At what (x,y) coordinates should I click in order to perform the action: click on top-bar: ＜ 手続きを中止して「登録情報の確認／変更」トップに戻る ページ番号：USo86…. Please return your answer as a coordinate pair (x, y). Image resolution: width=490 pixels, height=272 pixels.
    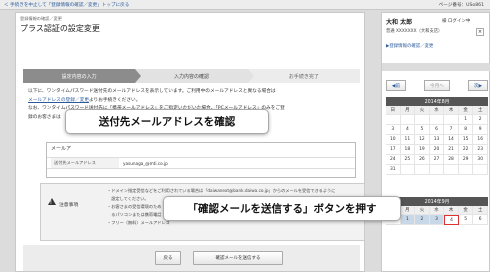
    Looking at the image, I should click on (245, 5).